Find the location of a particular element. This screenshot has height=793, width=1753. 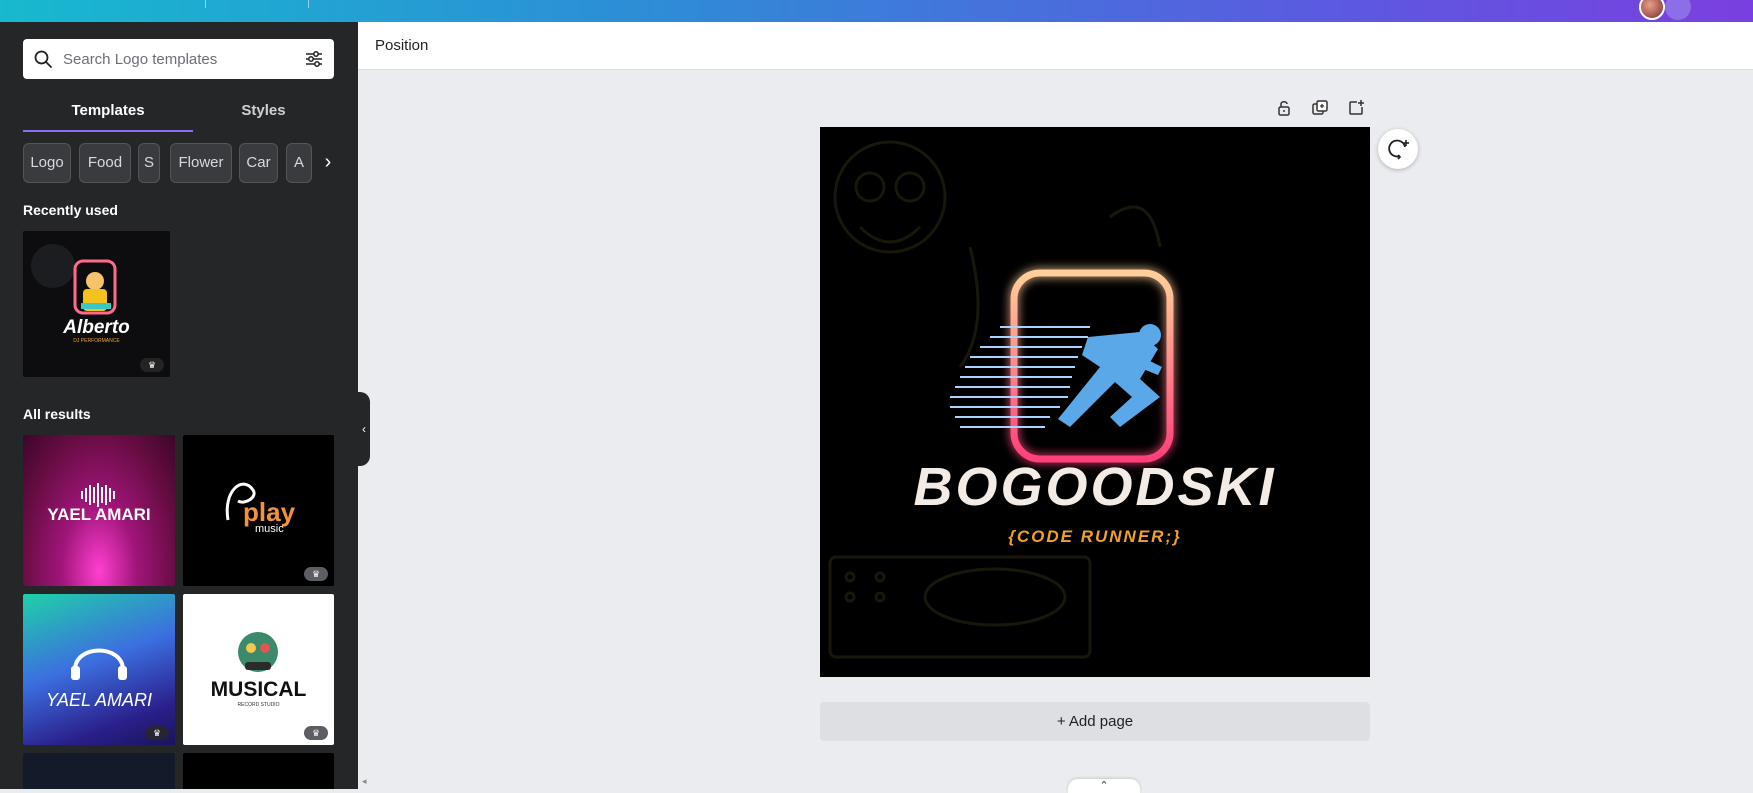

add-page-icon is located at coordinates (1356, 108).